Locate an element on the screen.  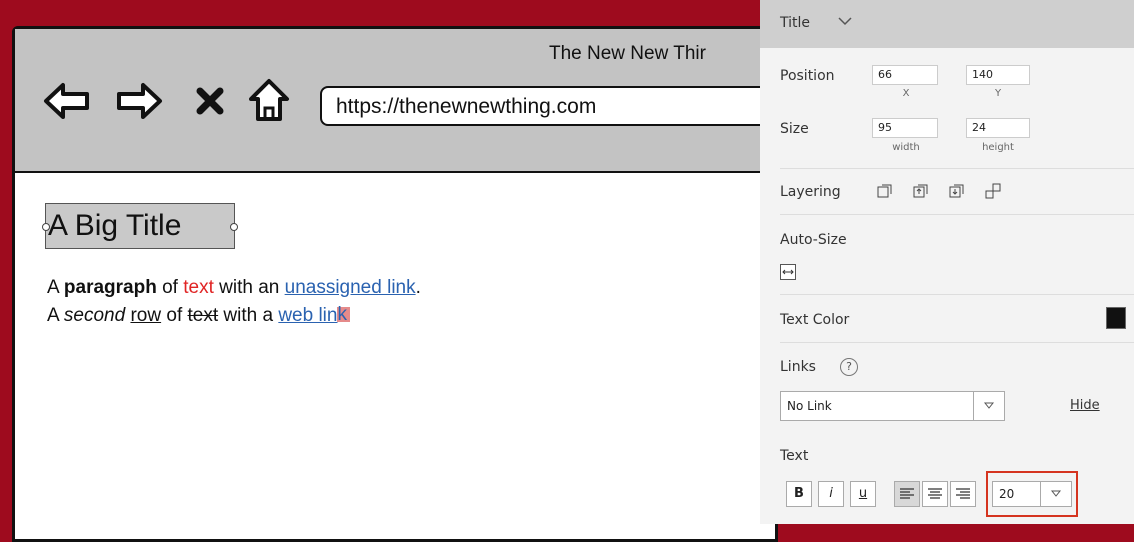
align-center-button is located at coordinates (935, 494).